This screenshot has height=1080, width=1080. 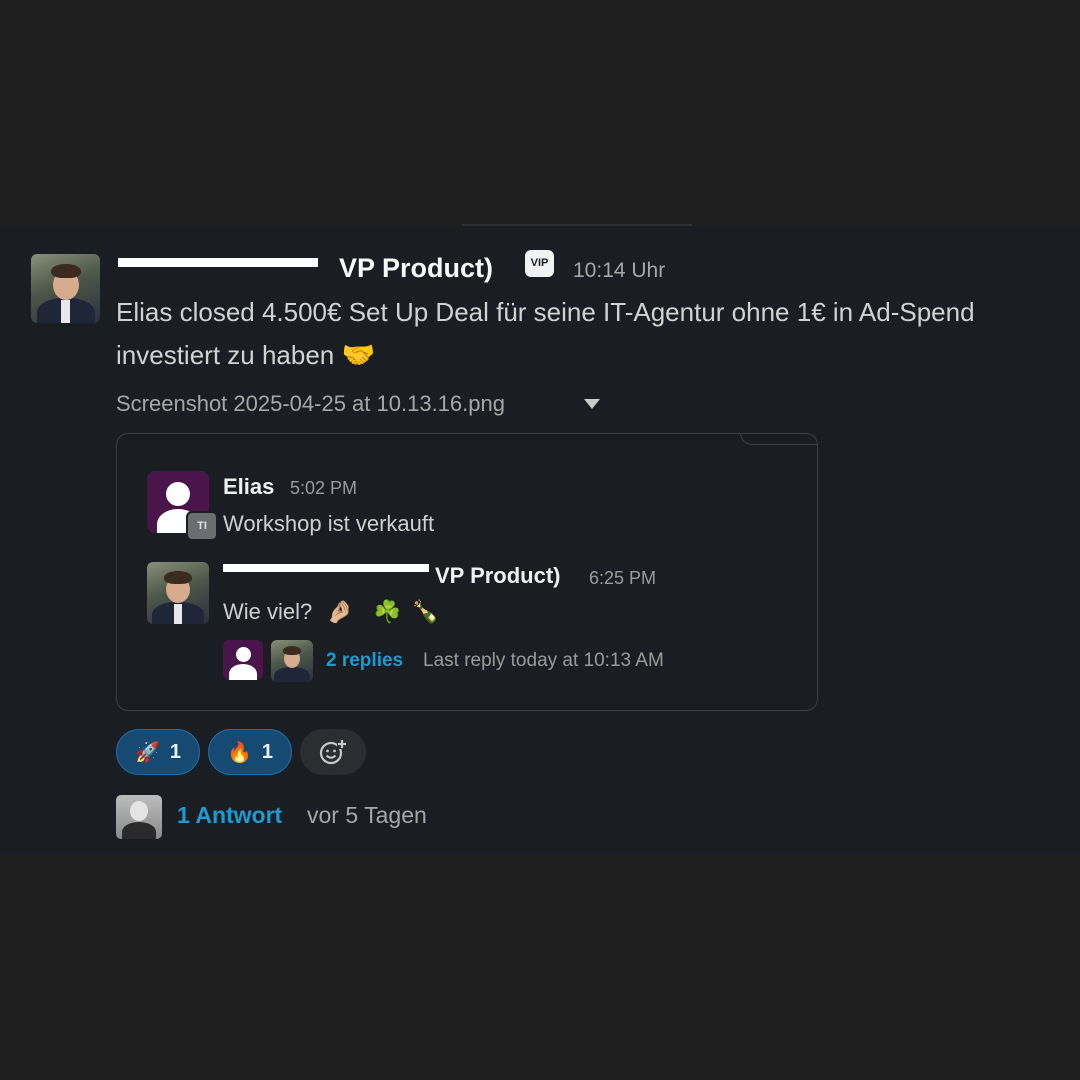 I want to click on thread-reply-link: 1 Antwort, so click(x=229, y=815).